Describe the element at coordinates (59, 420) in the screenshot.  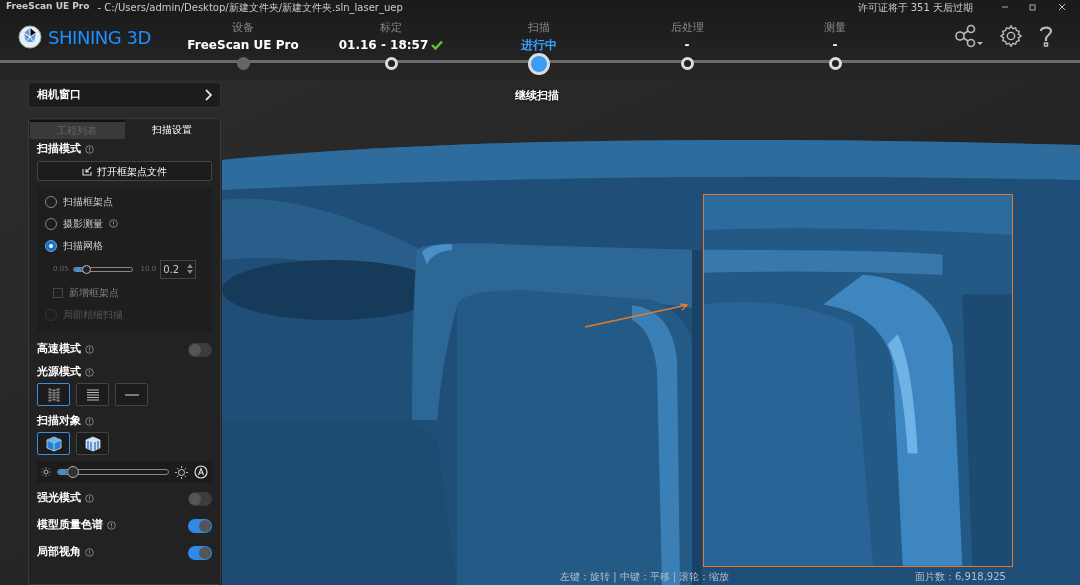
I see `section-label: 扫描对象` at that location.